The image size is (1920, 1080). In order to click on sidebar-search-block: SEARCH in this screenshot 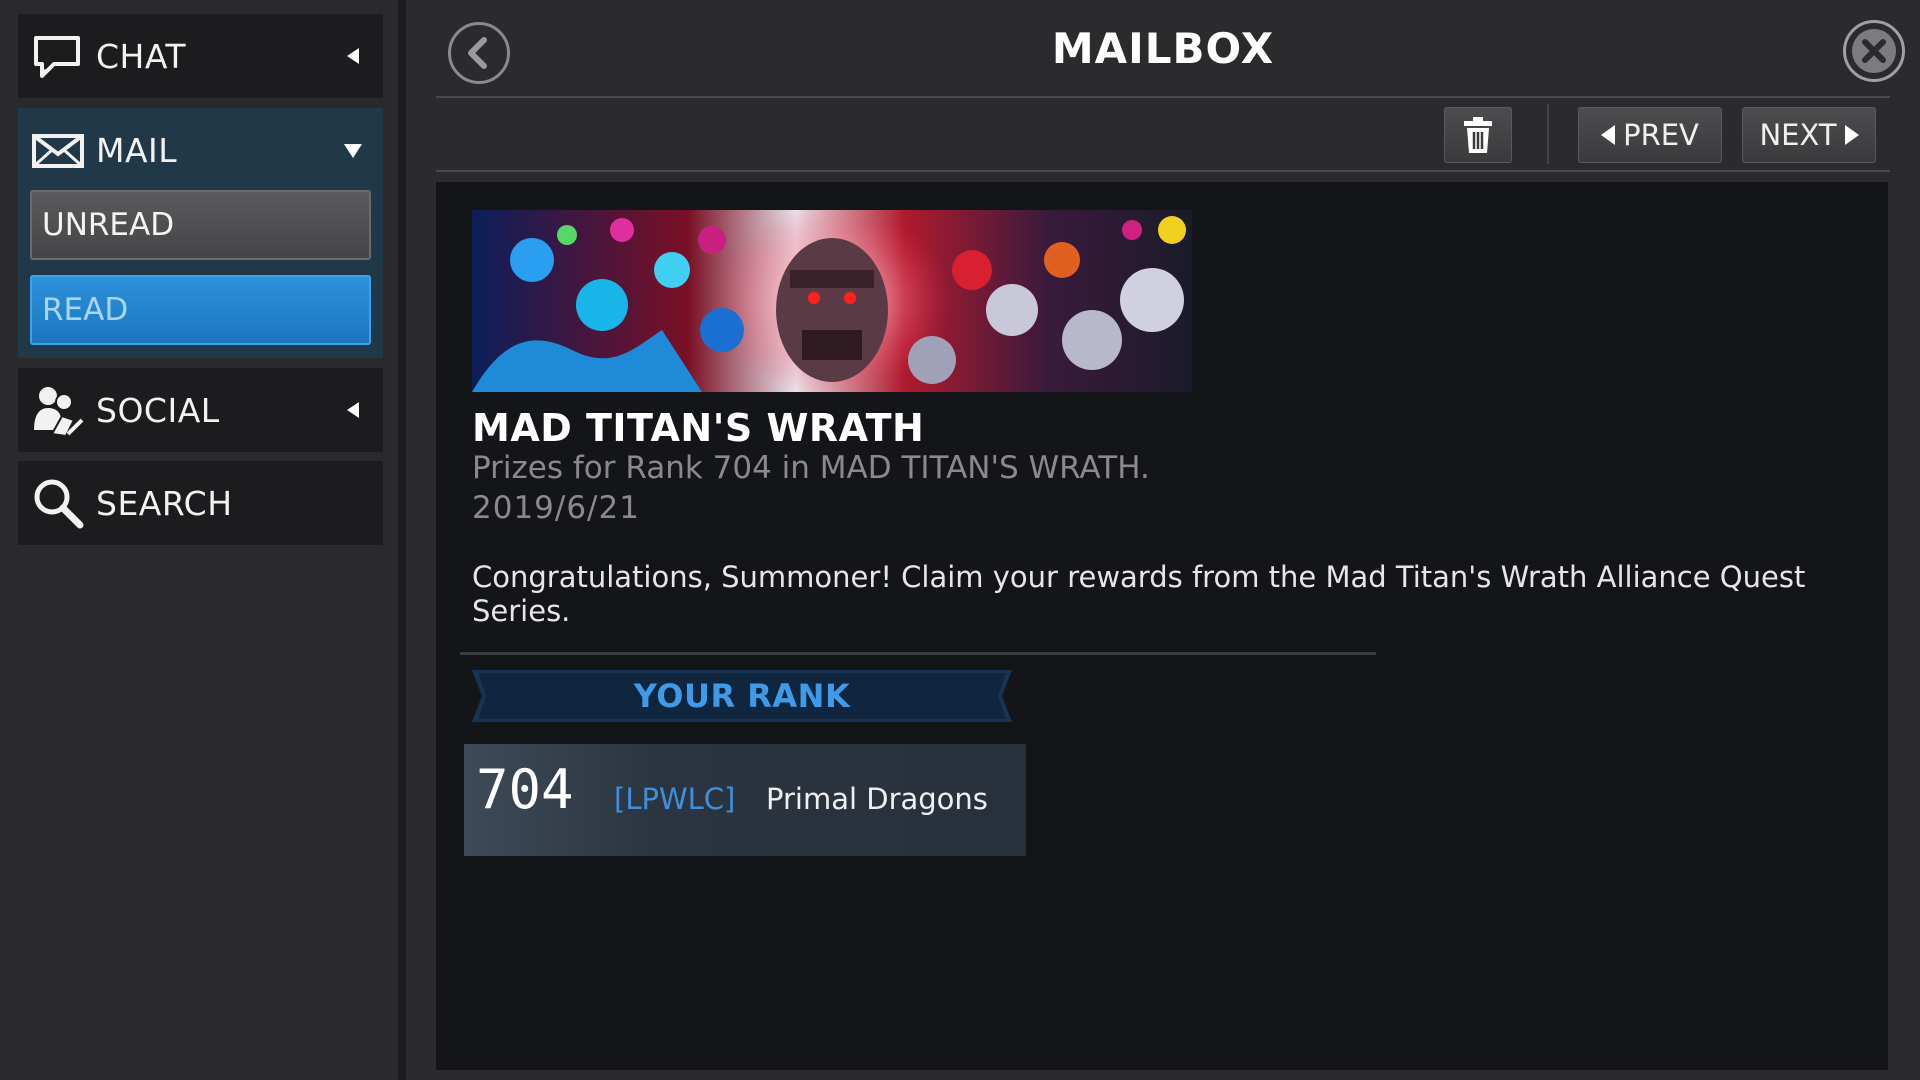, I will do `click(200, 503)`.